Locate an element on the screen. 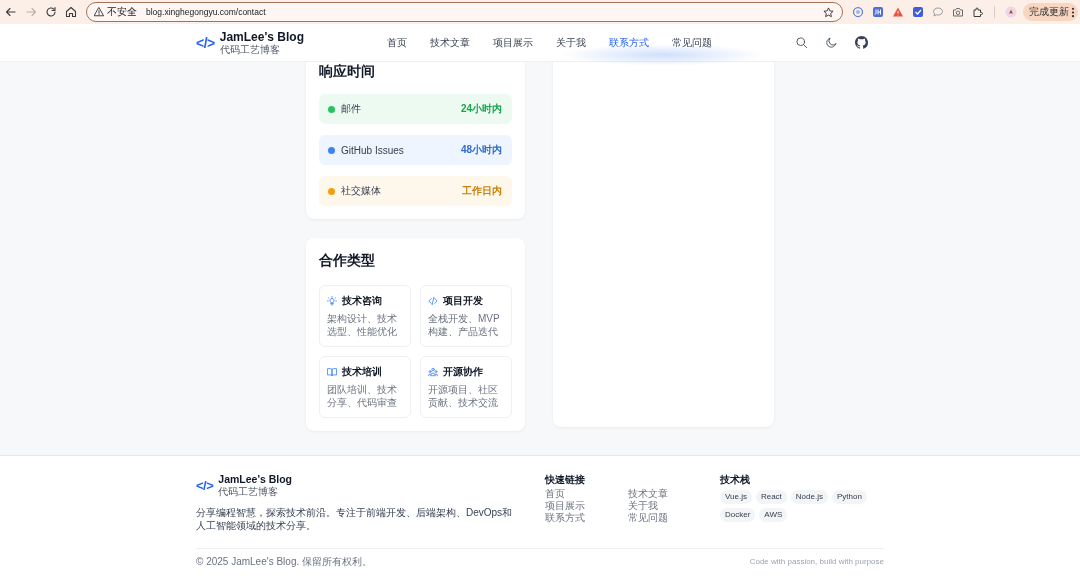 This screenshot has width=1080, height=585. camera-icon is located at coordinates (958, 12).